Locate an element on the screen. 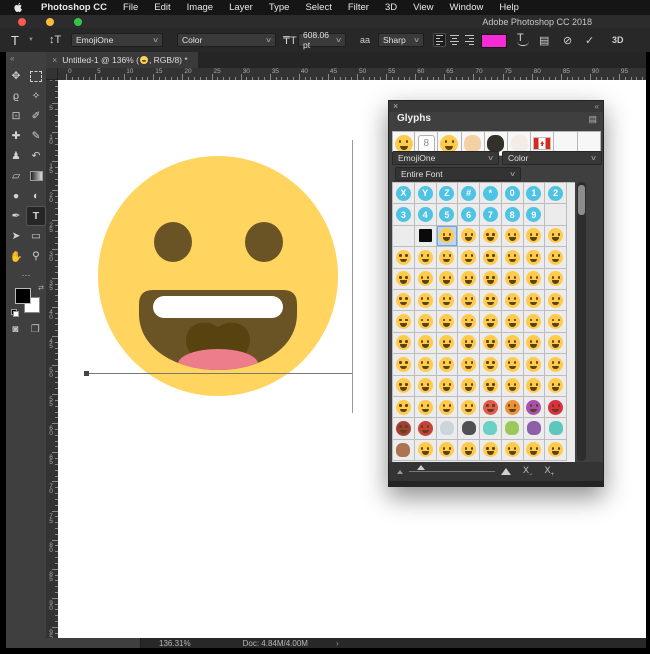 The width and height of the screenshot is (650, 654). panel-resize-edge is located at coordinates (496, 484).